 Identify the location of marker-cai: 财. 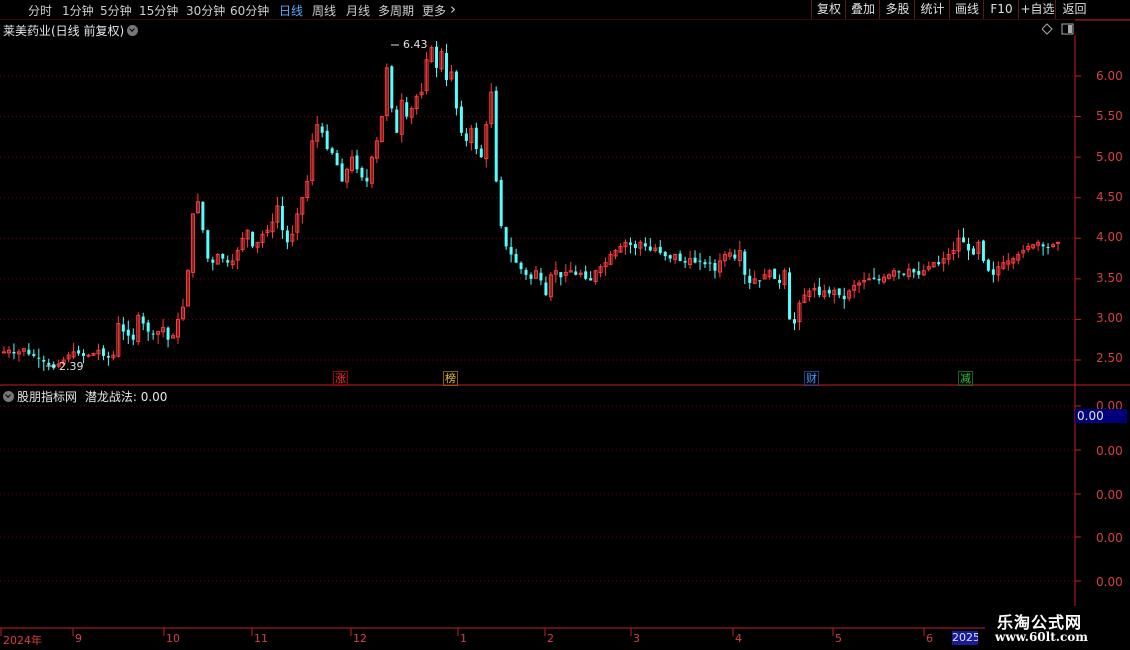
(811, 378).